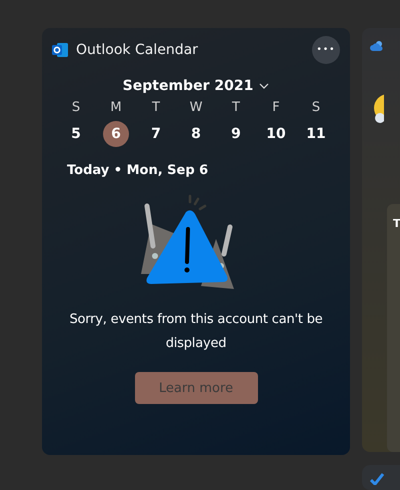 The image size is (400, 490). I want to click on calendar-day: 8, so click(196, 134).